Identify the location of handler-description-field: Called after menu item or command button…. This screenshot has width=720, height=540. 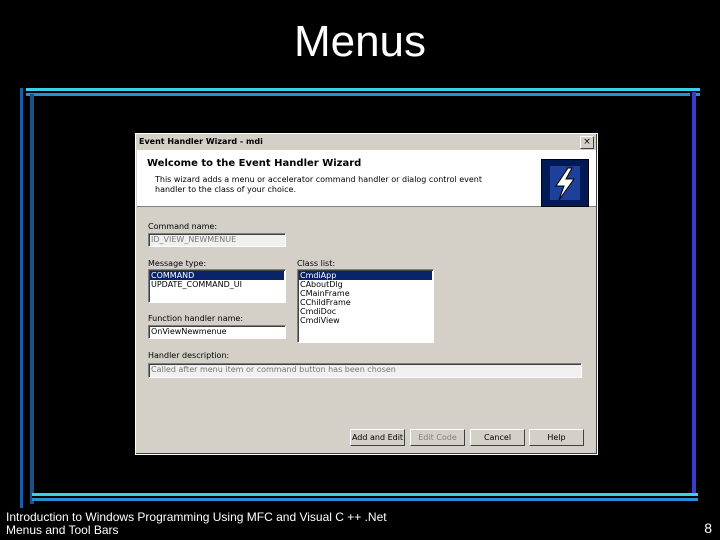
(365, 370).